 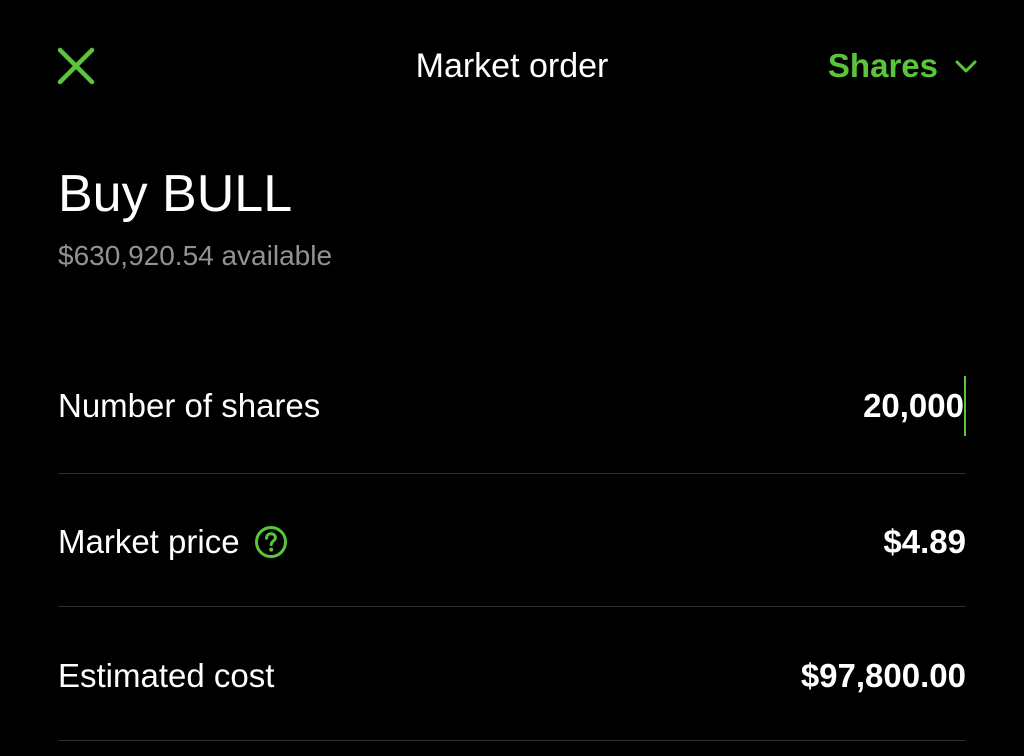 What do you see at coordinates (512, 542) in the screenshot?
I see `market-price-row: Market price $4.89` at bounding box center [512, 542].